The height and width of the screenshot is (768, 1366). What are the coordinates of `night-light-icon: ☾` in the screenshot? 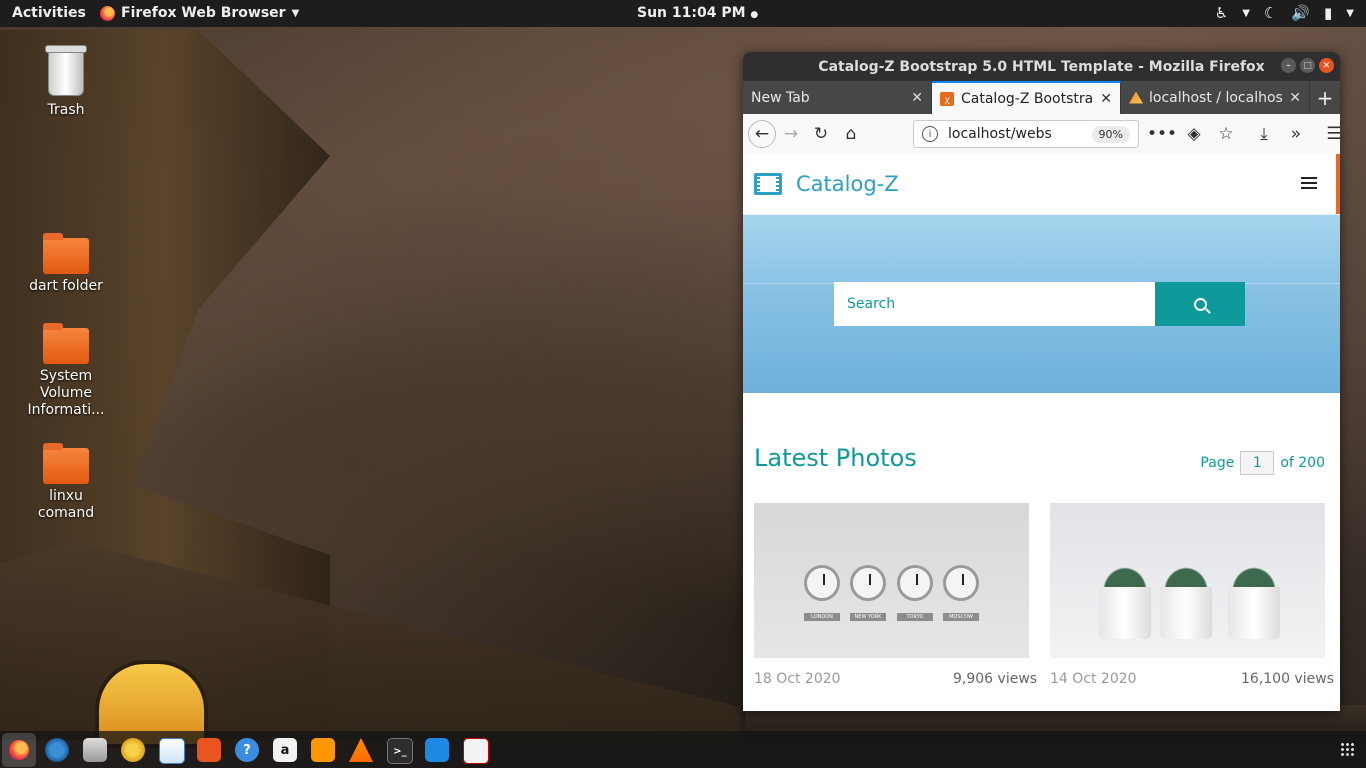 It's located at (1270, 13).